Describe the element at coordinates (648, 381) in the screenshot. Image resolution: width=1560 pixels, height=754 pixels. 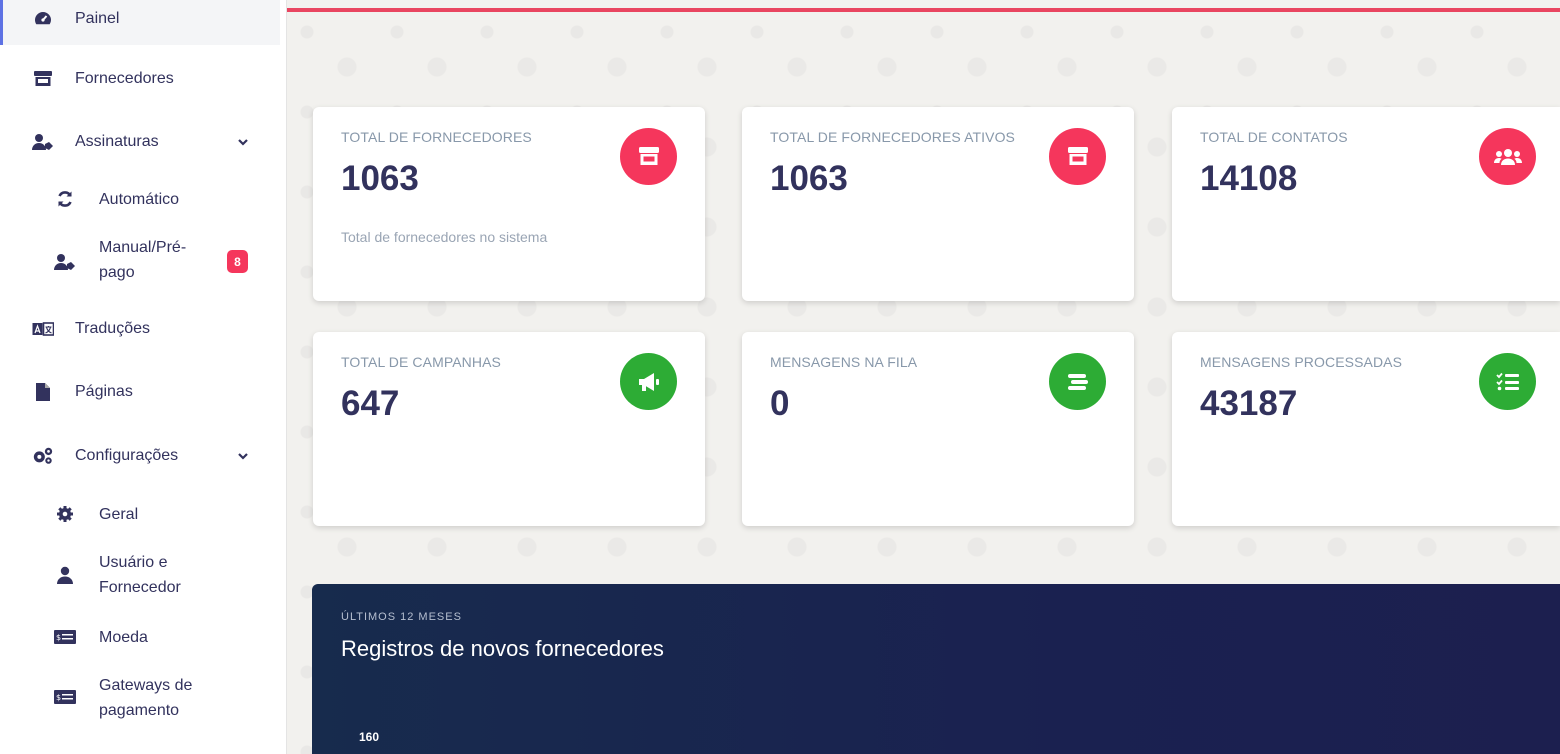
I see `megaphone-icon` at that location.